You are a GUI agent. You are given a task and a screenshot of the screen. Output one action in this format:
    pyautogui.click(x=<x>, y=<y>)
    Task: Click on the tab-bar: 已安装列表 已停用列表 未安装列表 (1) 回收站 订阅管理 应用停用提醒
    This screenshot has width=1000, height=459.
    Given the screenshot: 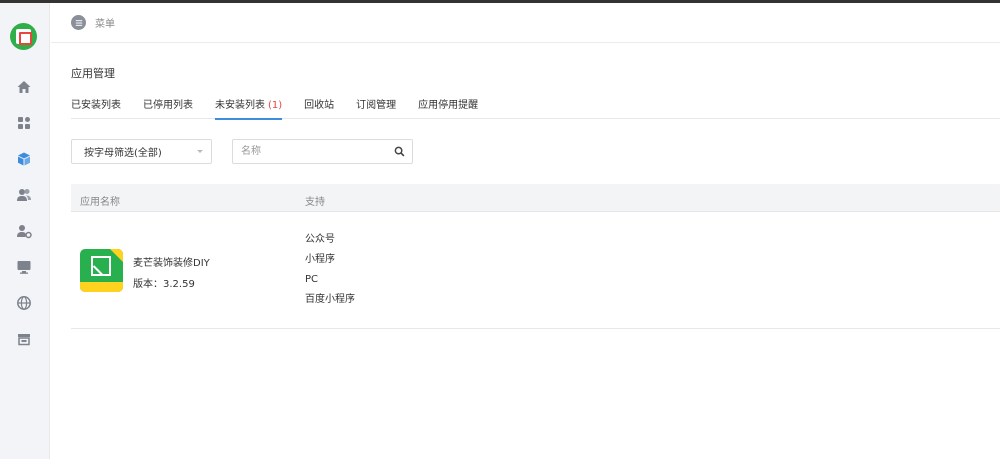 What is the action you would take?
    pyautogui.click(x=535, y=106)
    